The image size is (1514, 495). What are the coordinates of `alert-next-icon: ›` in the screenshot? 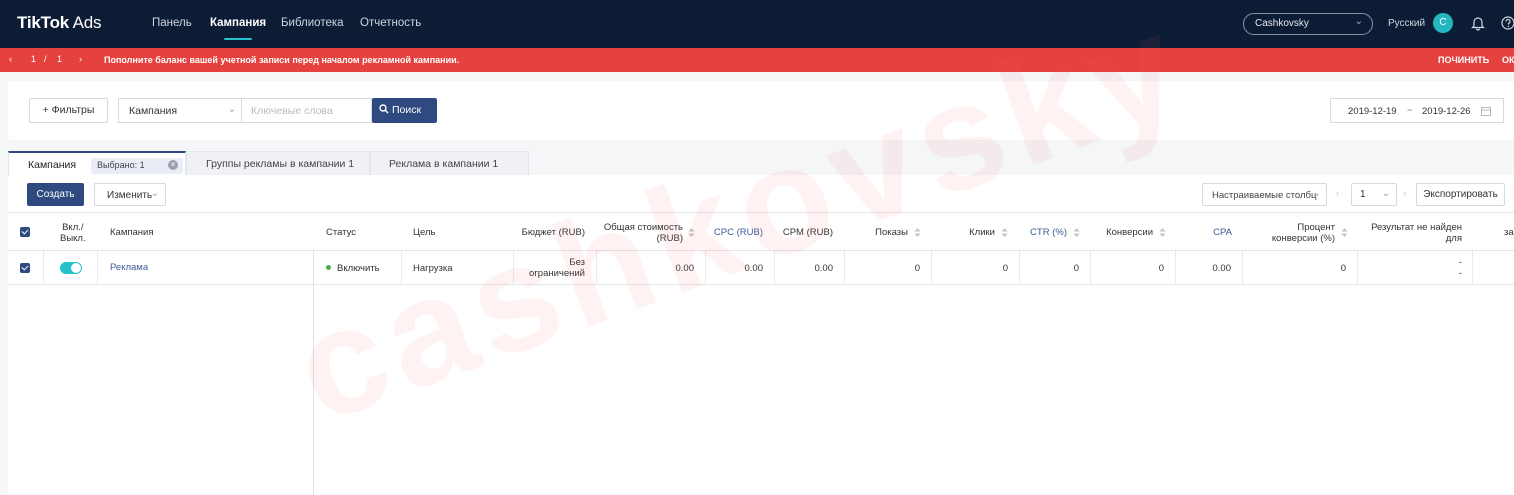 It's located at (80, 59).